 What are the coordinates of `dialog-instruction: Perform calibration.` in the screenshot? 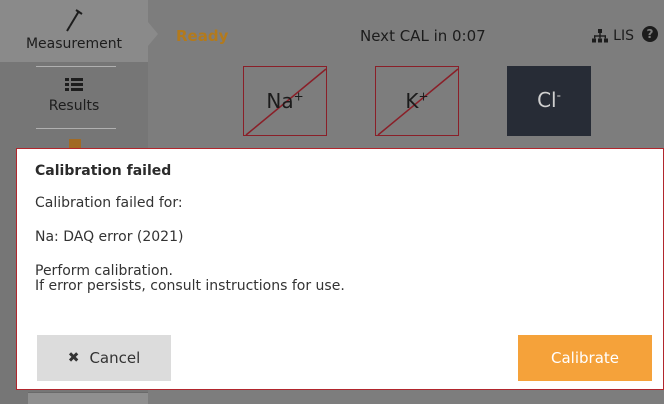 It's located at (104, 271).